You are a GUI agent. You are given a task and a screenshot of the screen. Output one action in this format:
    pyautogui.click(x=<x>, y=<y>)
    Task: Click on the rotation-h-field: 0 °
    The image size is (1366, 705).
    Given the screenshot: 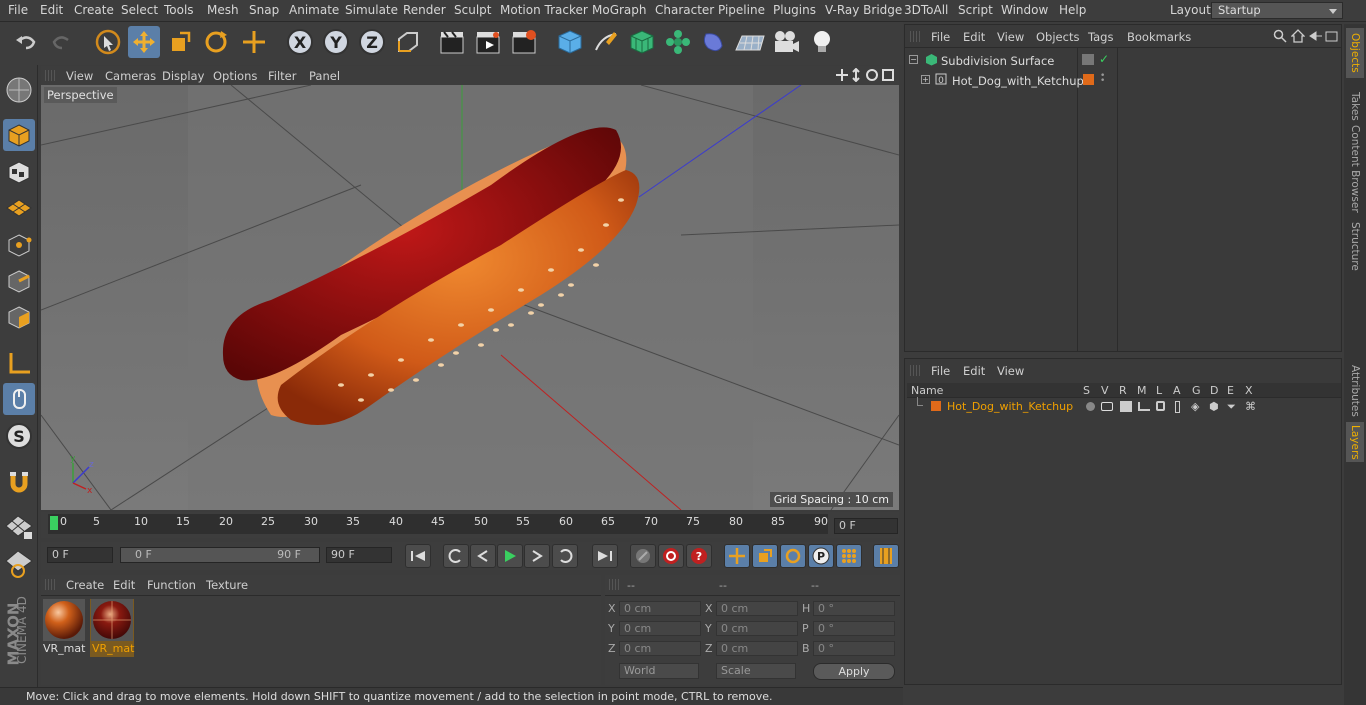 What is the action you would take?
    pyautogui.click(x=854, y=608)
    